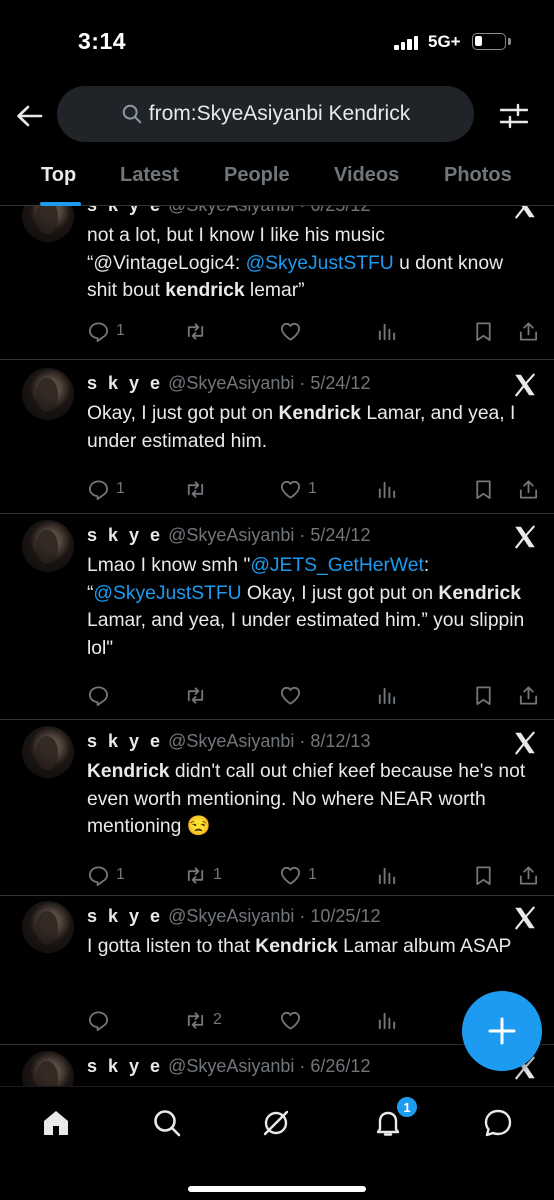 This screenshot has height=1200, width=554. Describe the element at coordinates (337, 565) in the screenshot. I see `mention-link: @JETS_GetHerWet` at that location.